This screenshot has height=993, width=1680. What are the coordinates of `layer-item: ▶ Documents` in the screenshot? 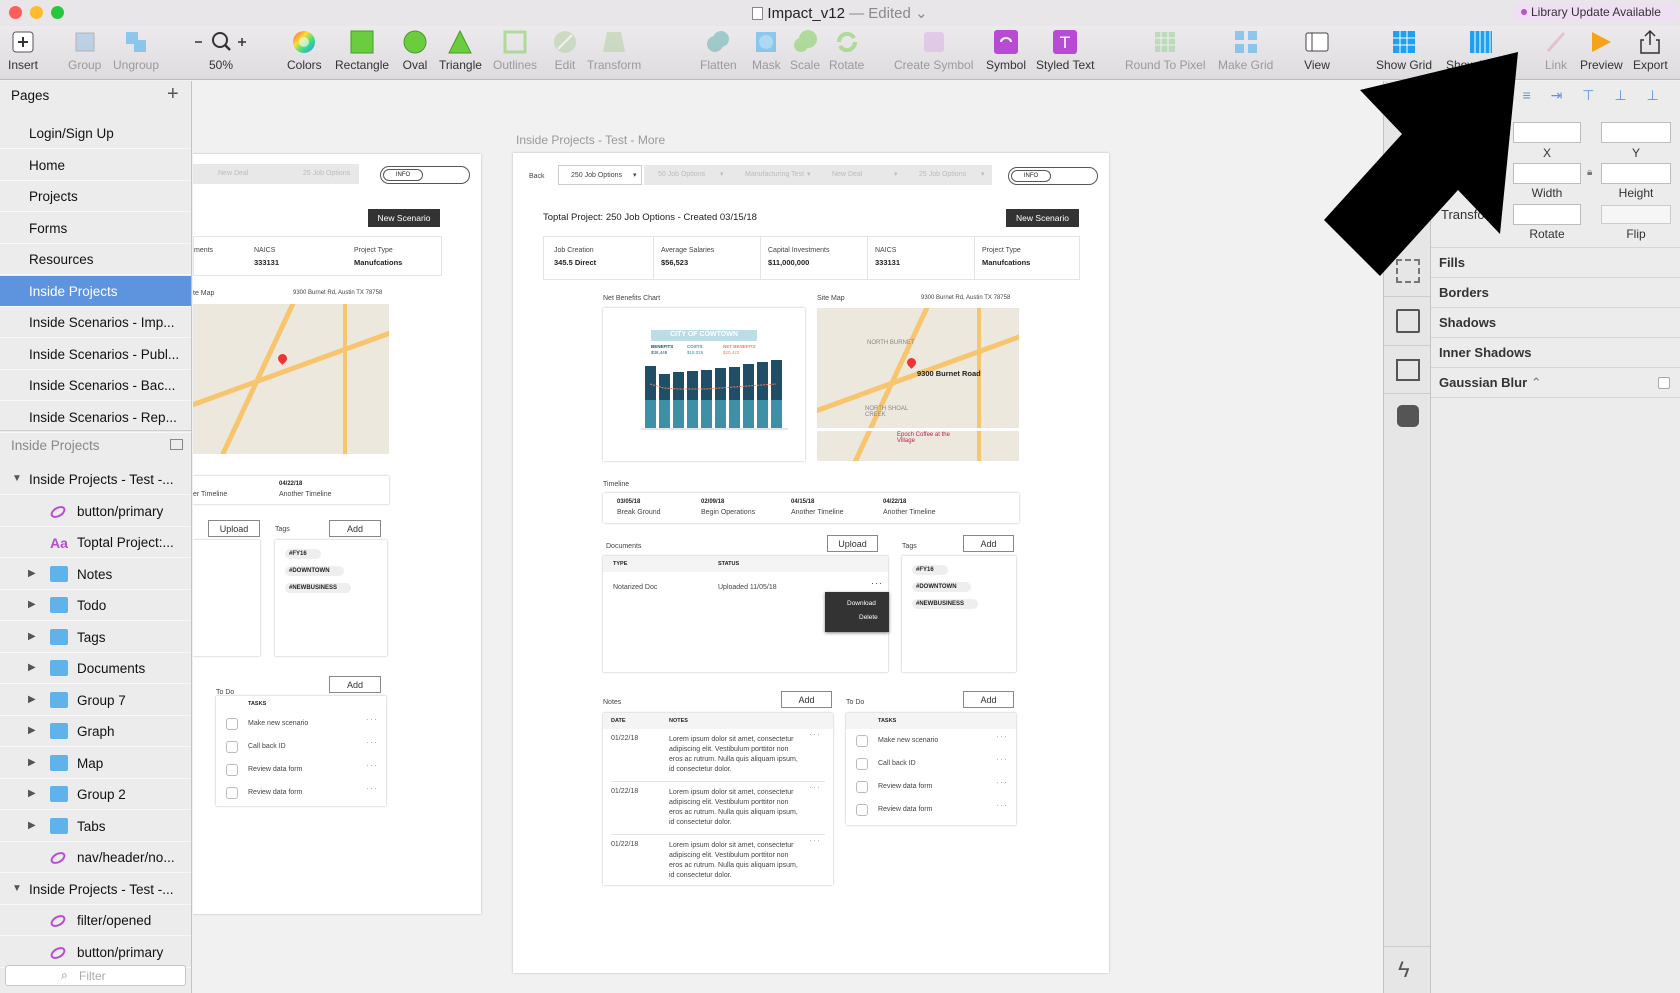 It's located at (95, 668).